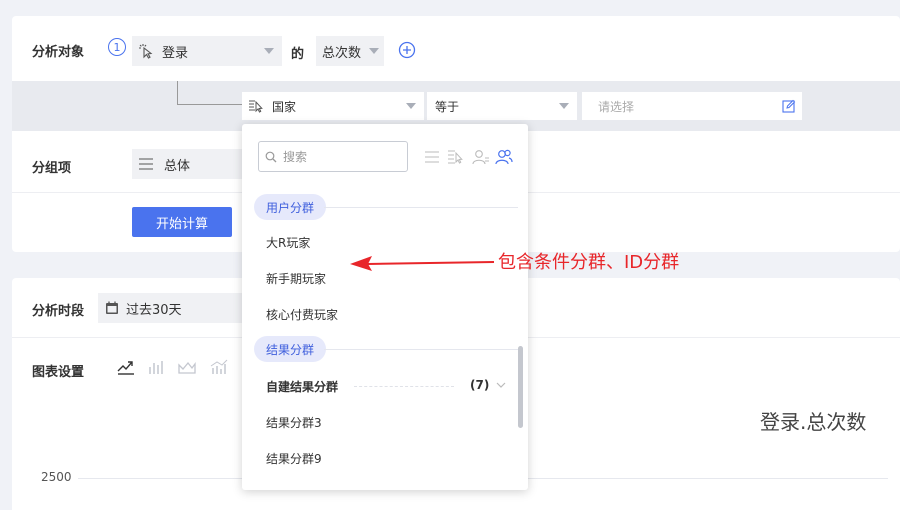 The width and height of the screenshot is (900, 510). Describe the element at coordinates (789, 106) in the screenshot. I see `edit-icon` at that location.